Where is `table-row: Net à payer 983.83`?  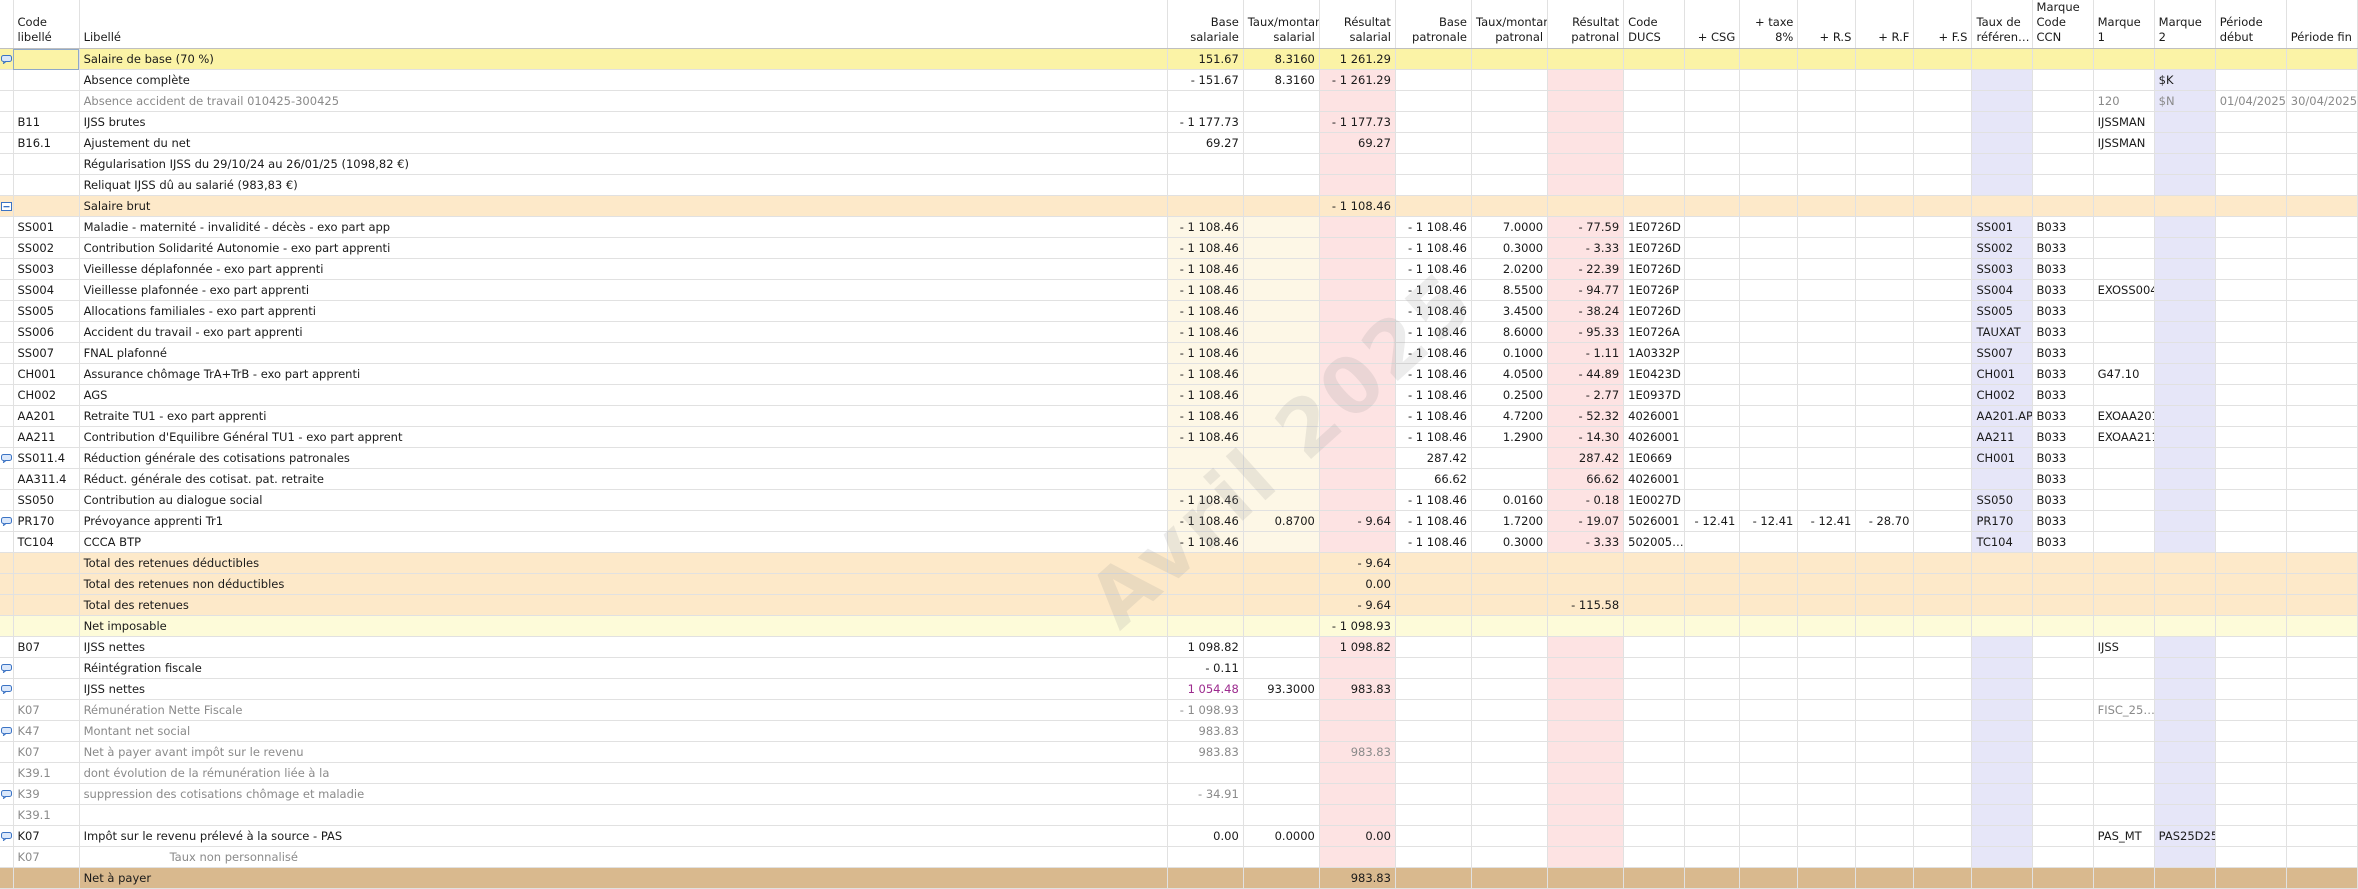 table-row: Net à payer 983.83 is located at coordinates (1179, 878).